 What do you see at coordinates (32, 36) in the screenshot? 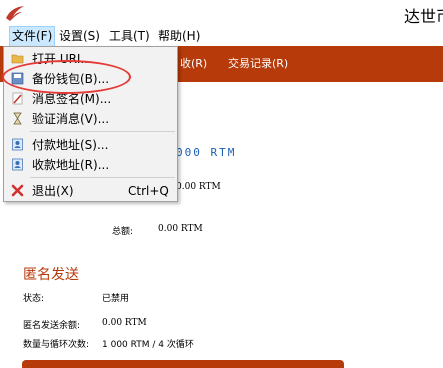
I see `menu-file: 文件(F)` at bounding box center [32, 36].